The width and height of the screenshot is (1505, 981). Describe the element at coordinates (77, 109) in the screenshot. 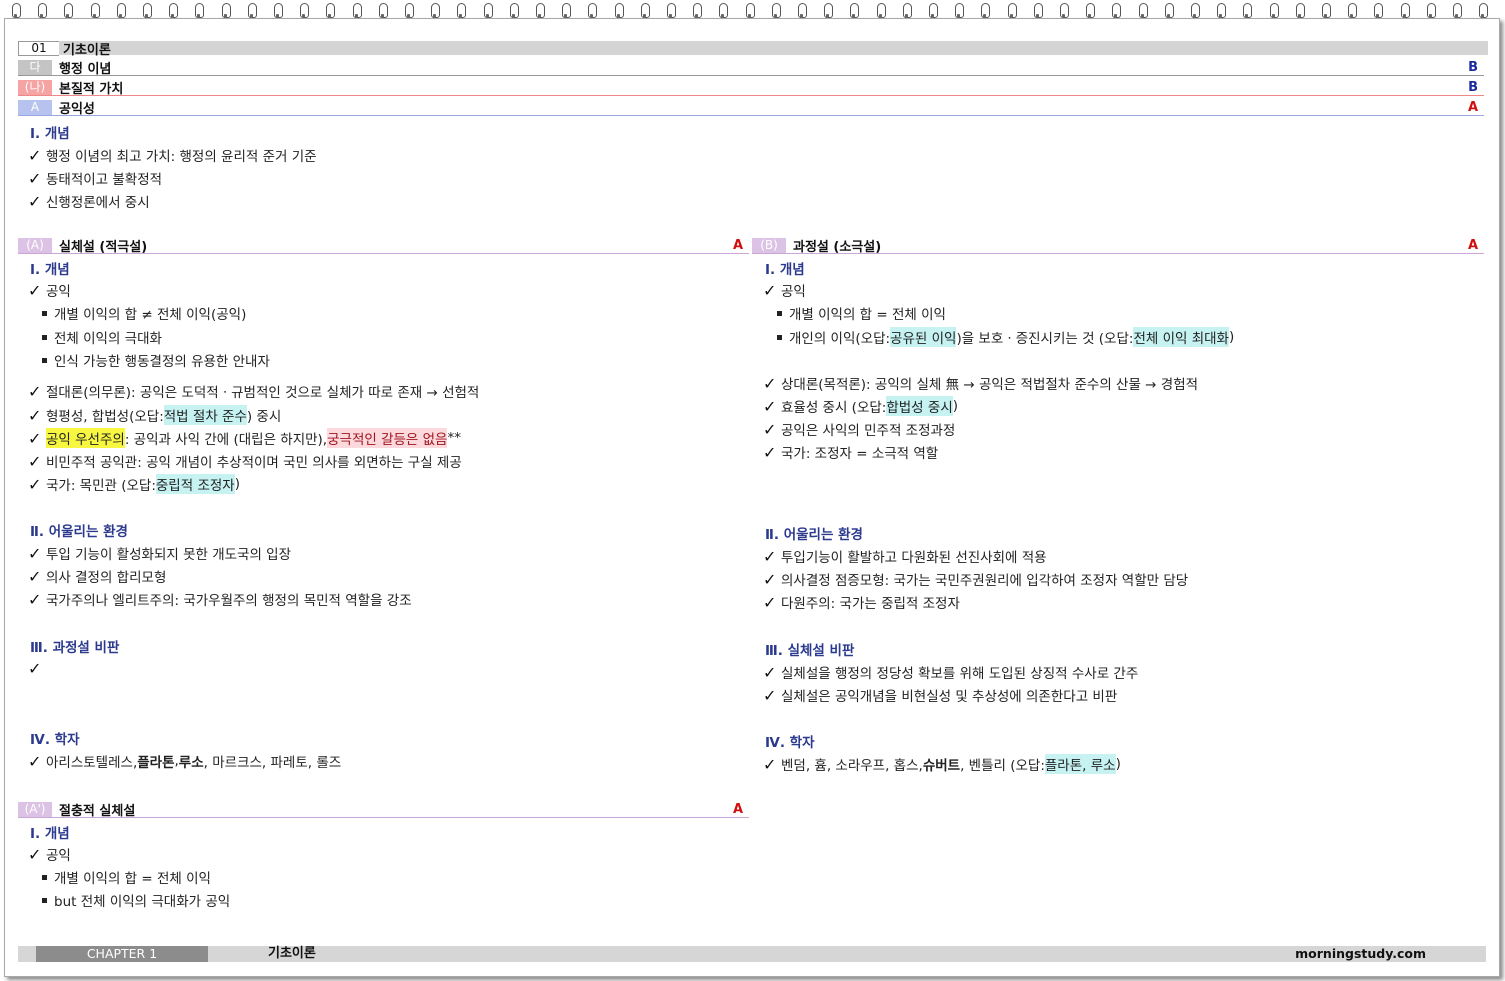

I see `section-title: 공익성` at that location.